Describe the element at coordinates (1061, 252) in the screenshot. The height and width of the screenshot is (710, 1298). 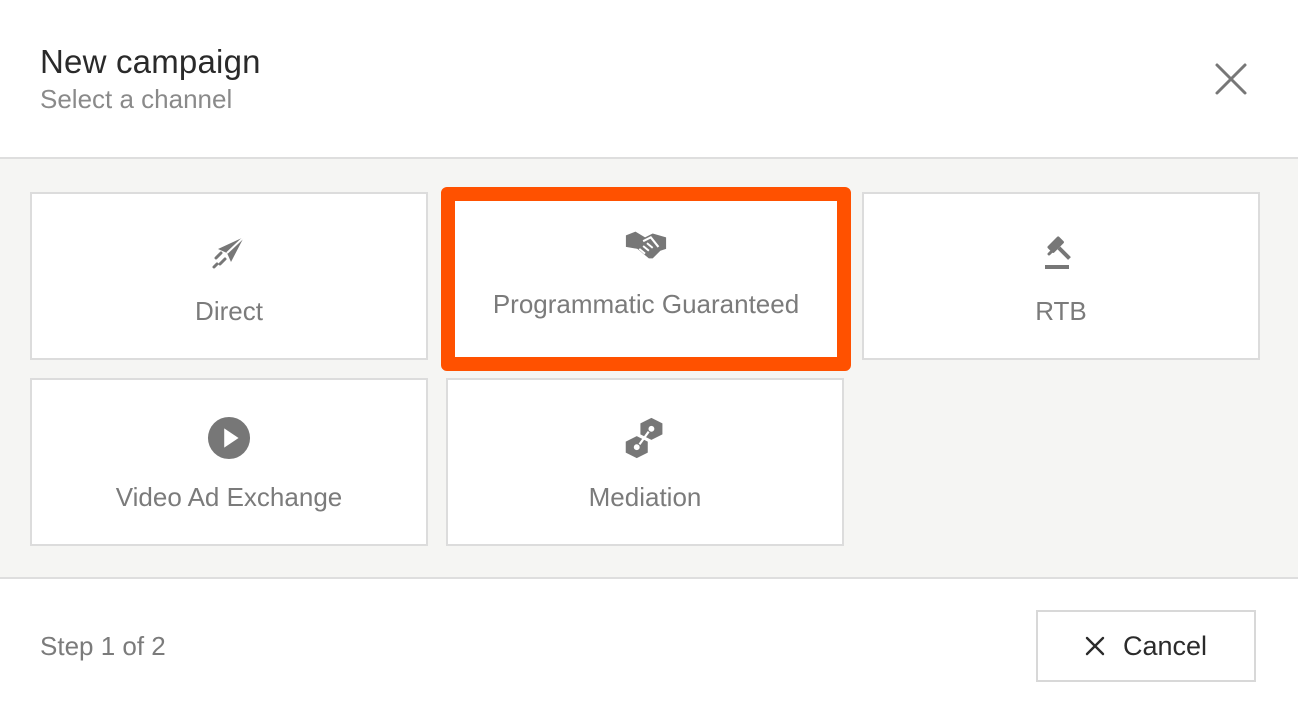
I see `gavel-icon` at that location.